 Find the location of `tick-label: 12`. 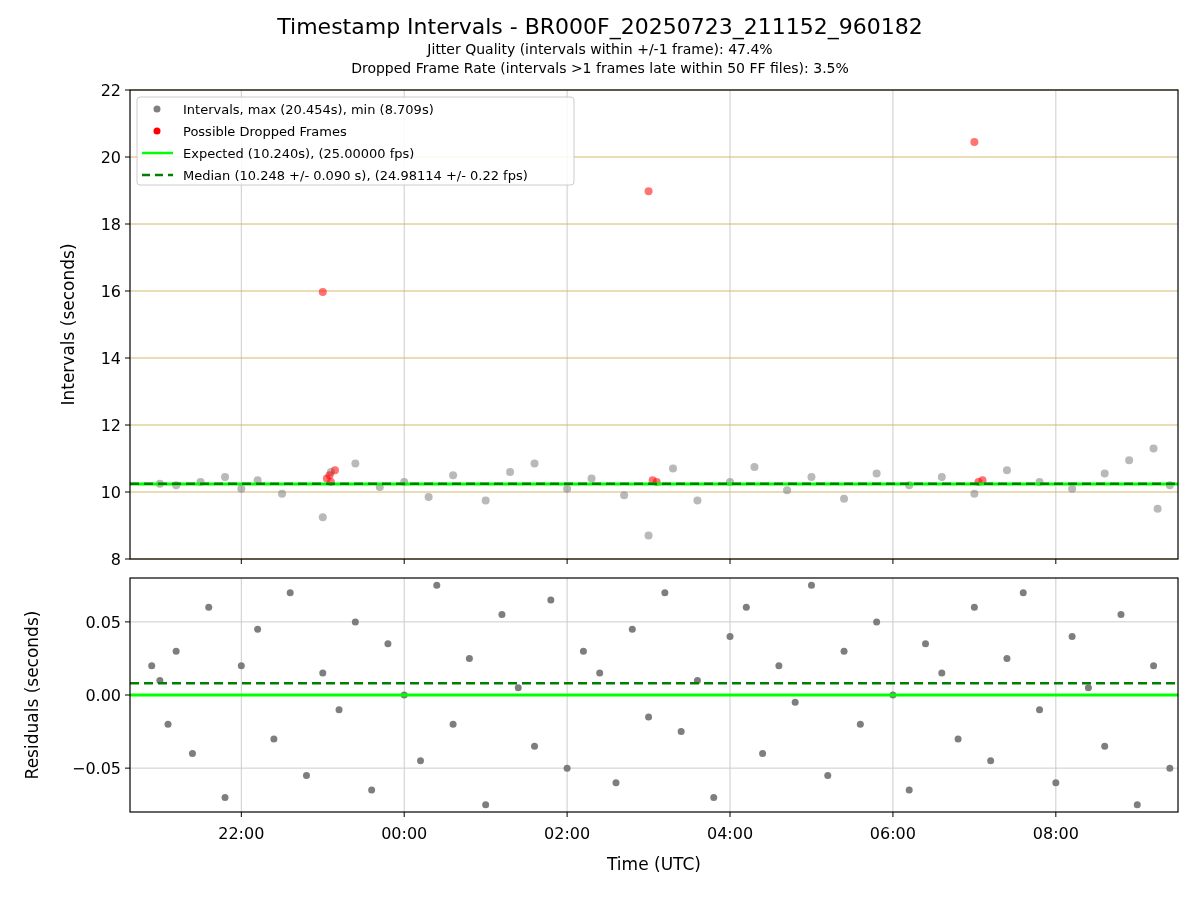

tick-label: 12 is located at coordinates (110, 425).